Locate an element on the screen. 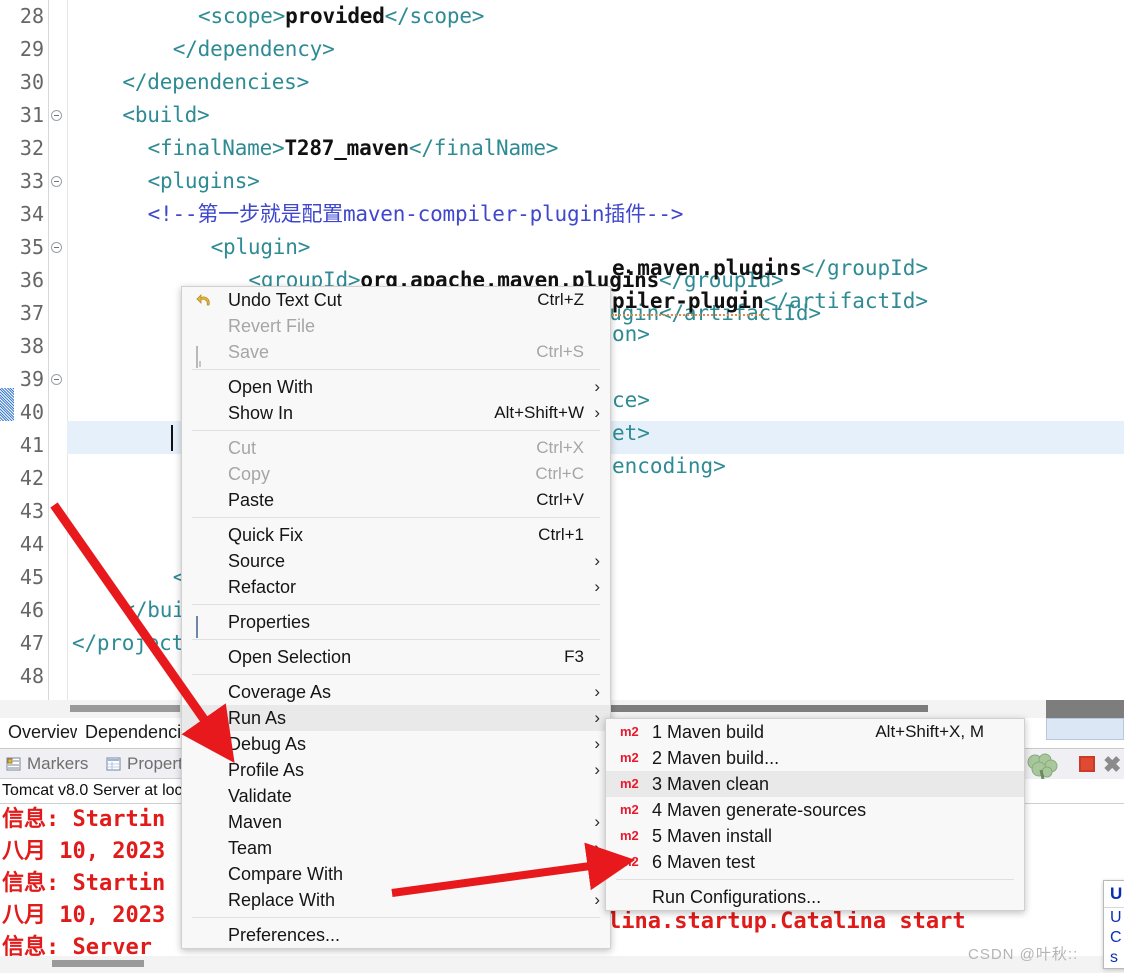 The image size is (1124, 973). code-text: <!--第一步就是配置maven-compiler-plugin插件--> is located at coordinates (415, 214).